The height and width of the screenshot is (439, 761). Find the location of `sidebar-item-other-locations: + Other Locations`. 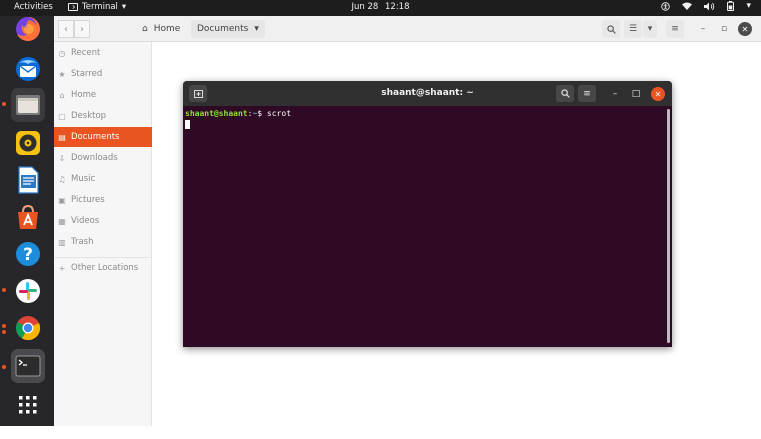

sidebar-item-other-locations: + Other Locations is located at coordinates (103, 268).